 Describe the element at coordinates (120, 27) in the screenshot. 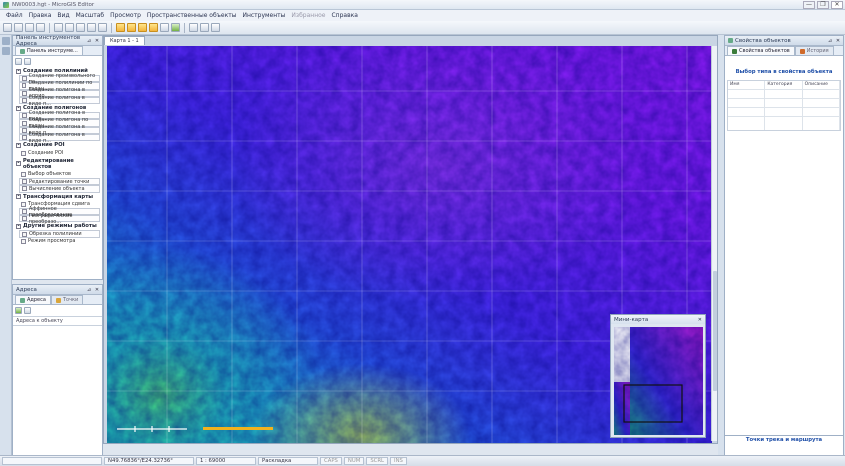

I see `select-tool-icon` at that location.